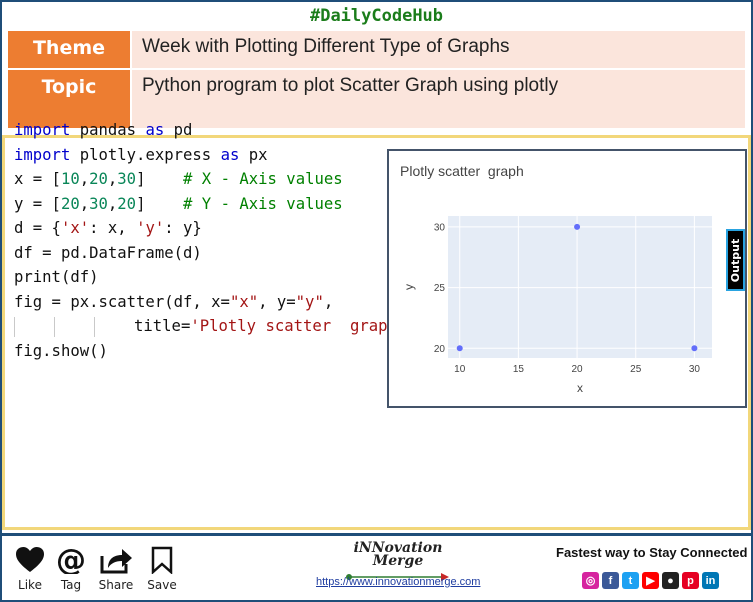 Image resolution: width=753 pixels, height=602 pixels. Describe the element at coordinates (690, 580) in the screenshot. I see `pinterest-icon: p` at that location.